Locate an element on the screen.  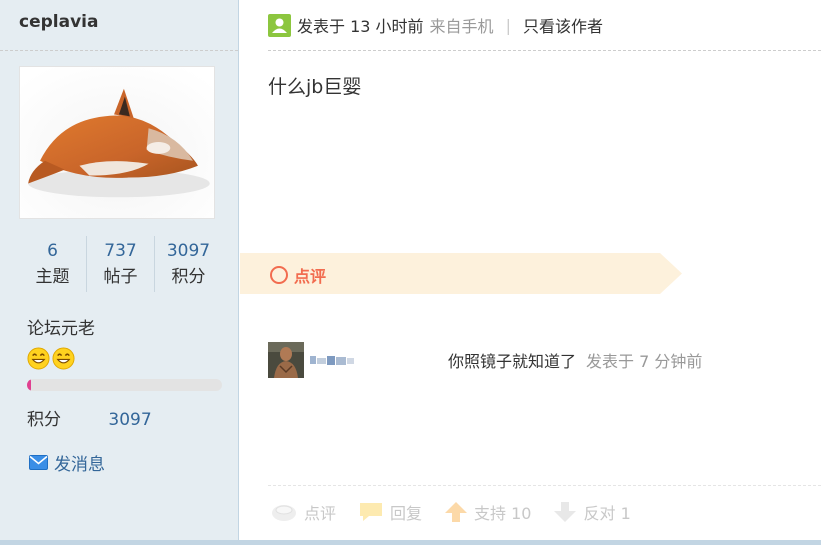
post-time: 发表于 13 小时前 is located at coordinates (360, 26).